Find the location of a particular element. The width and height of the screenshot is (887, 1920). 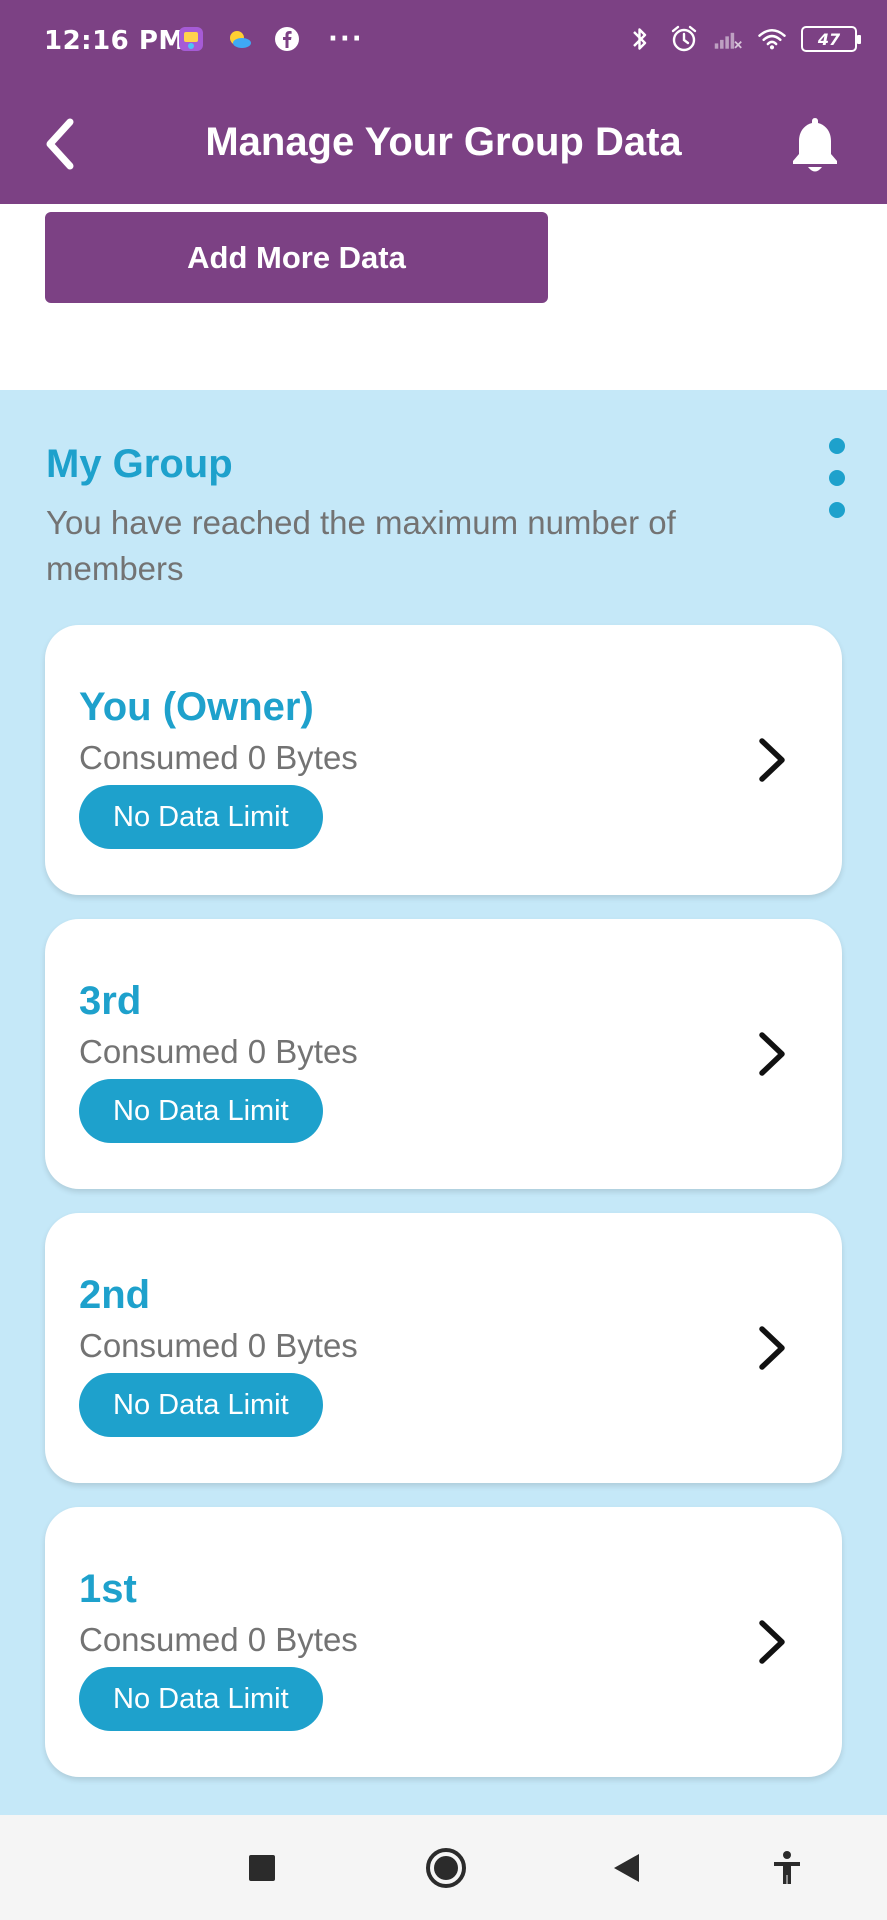

notifications-button is located at coordinates (815, 145).